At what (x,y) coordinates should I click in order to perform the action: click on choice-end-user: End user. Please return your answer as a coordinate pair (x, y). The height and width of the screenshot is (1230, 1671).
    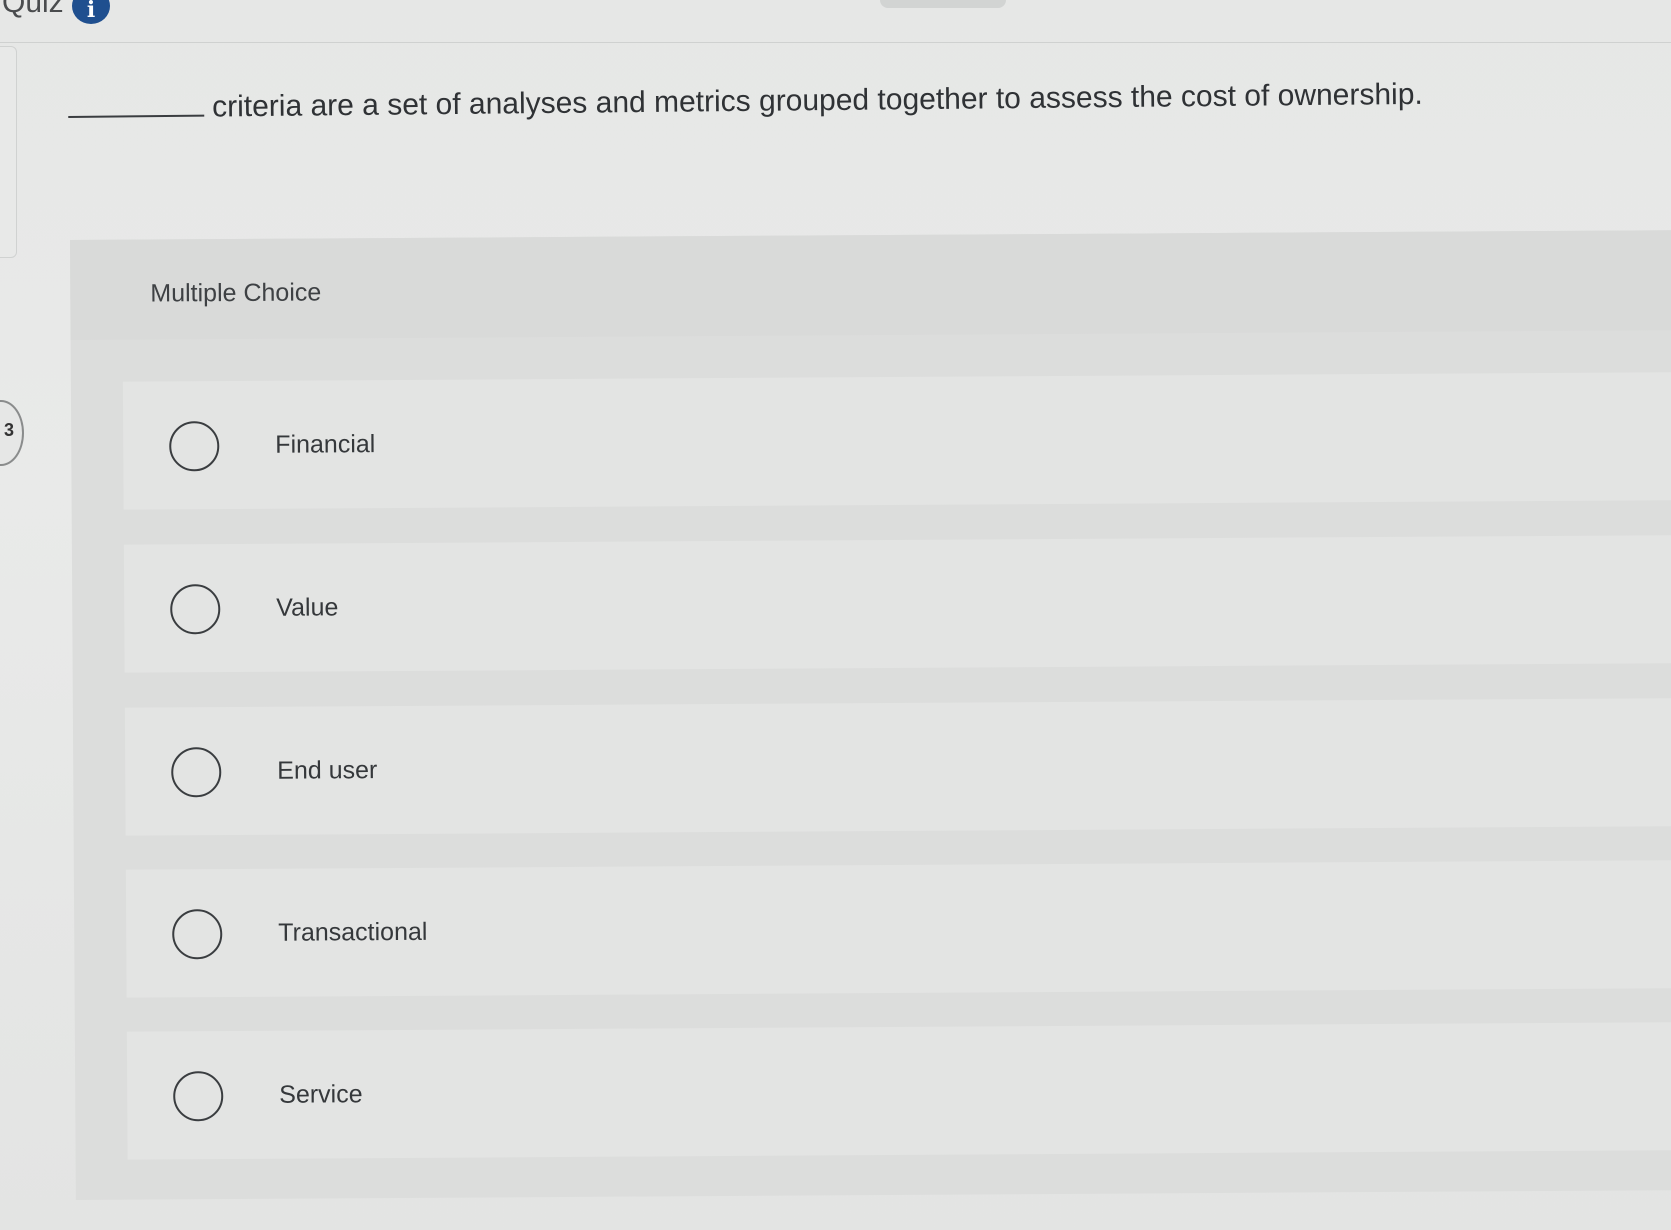
    Looking at the image, I should click on (897, 767).